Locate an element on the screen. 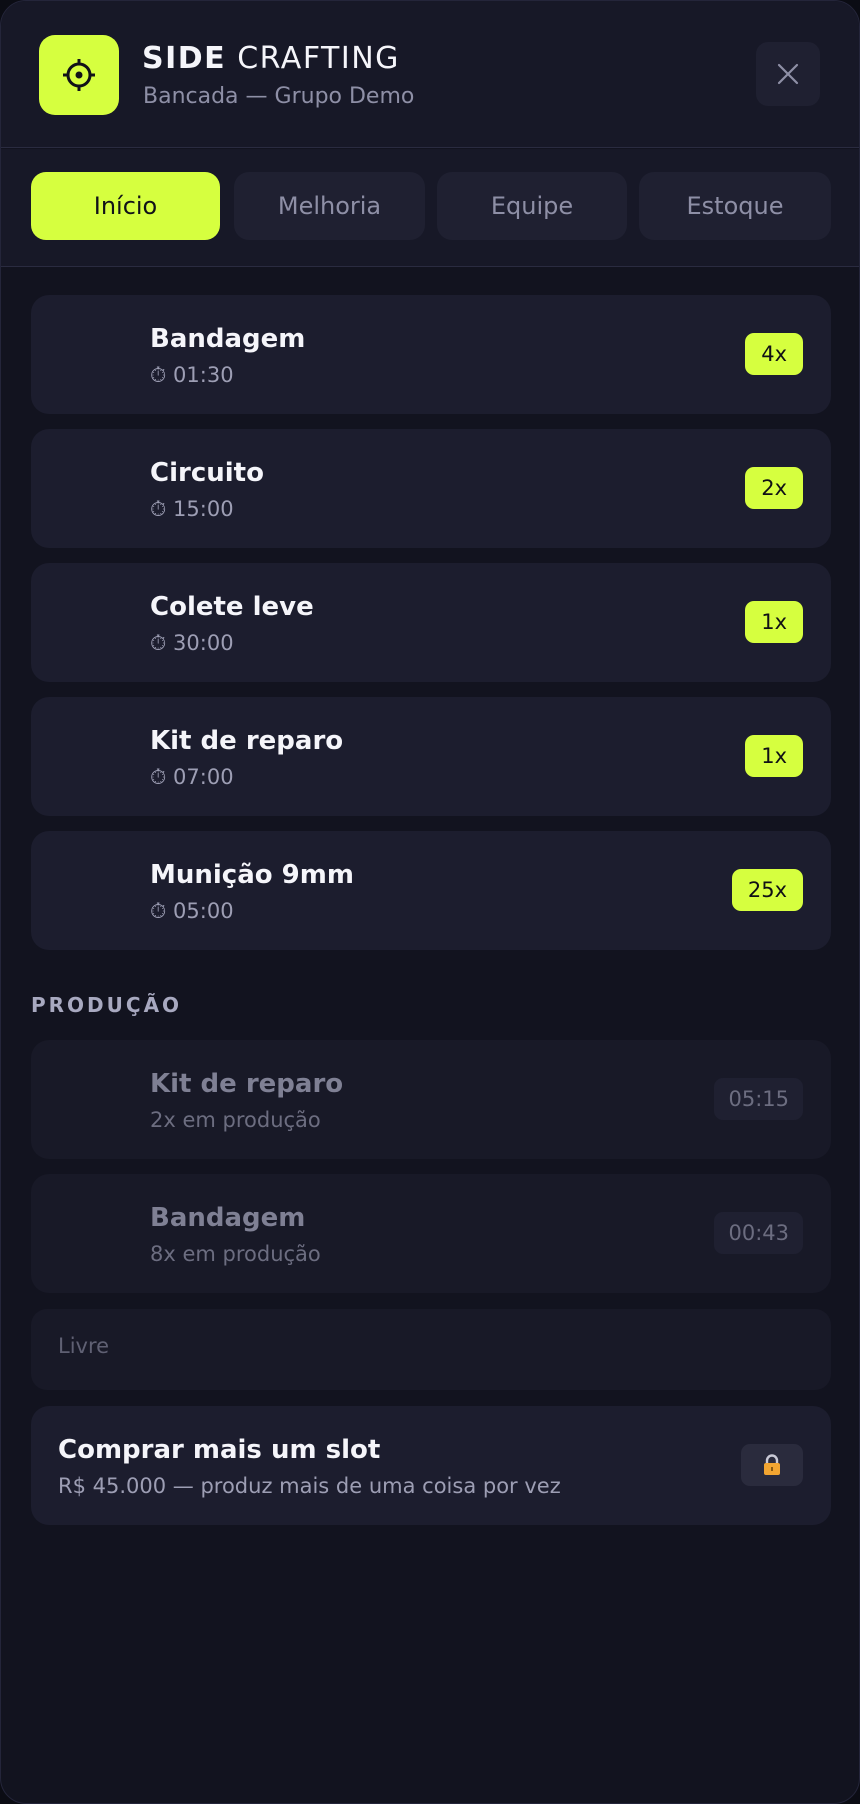 The image size is (860, 1804). production-item-status: 8x em produção is located at coordinates (235, 1254).